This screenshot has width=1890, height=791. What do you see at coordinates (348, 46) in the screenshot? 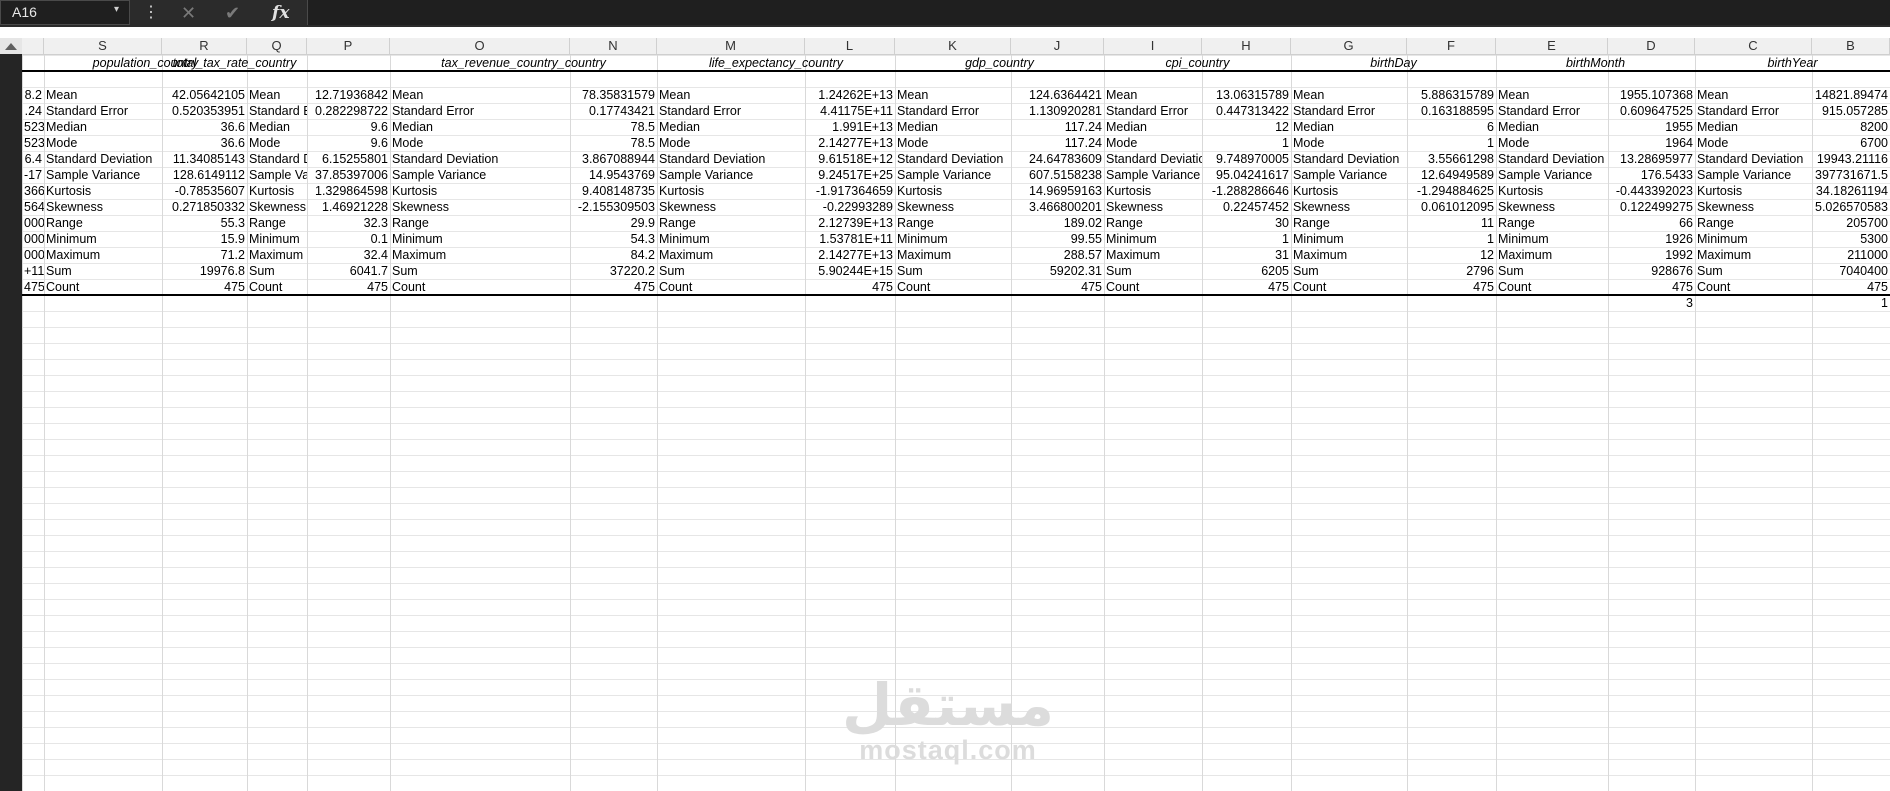
I see `column-header-p: P` at bounding box center [348, 46].